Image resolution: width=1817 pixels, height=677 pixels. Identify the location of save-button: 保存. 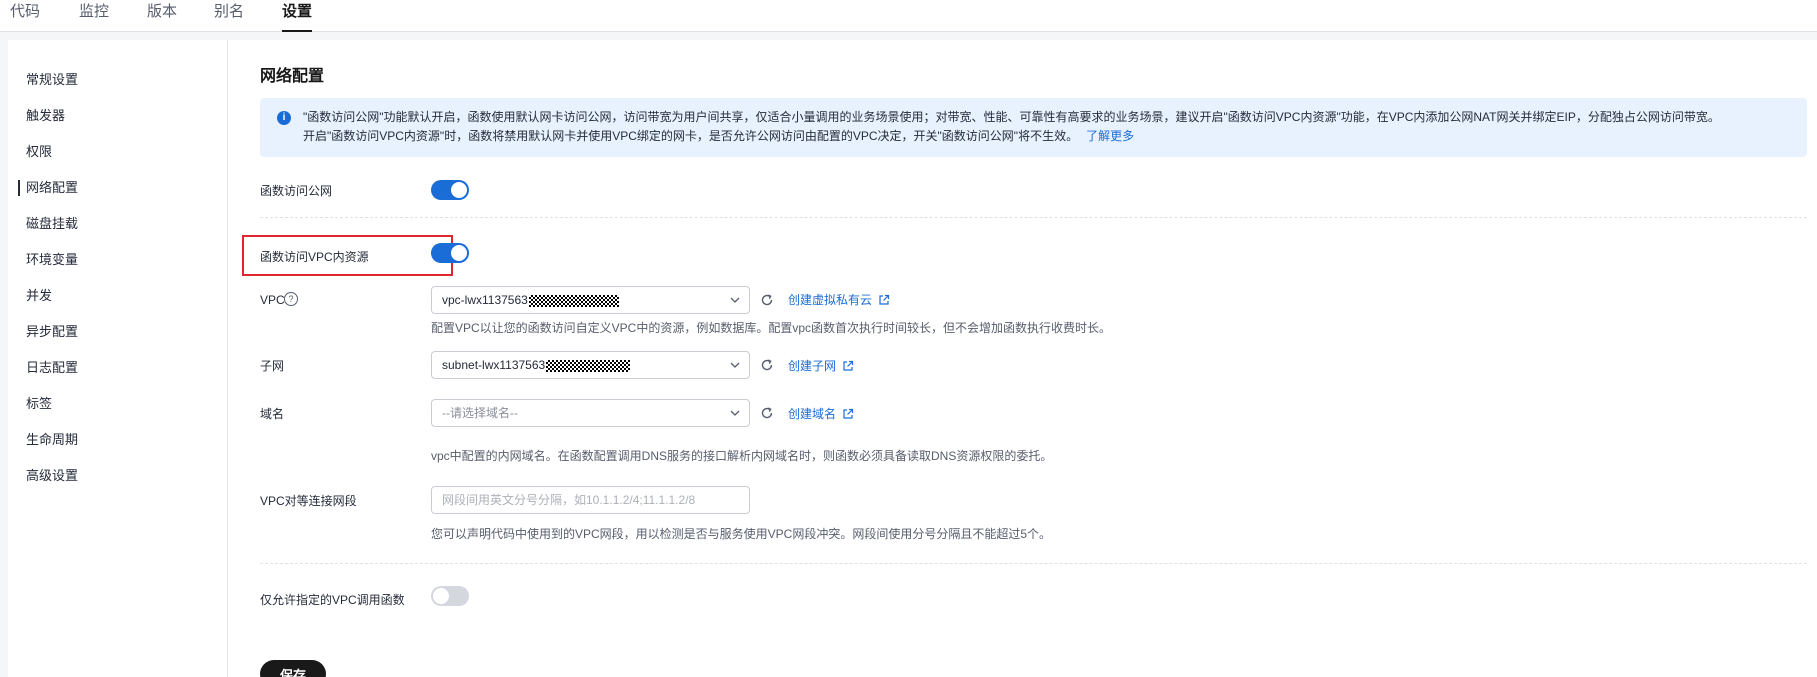
(293, 668).